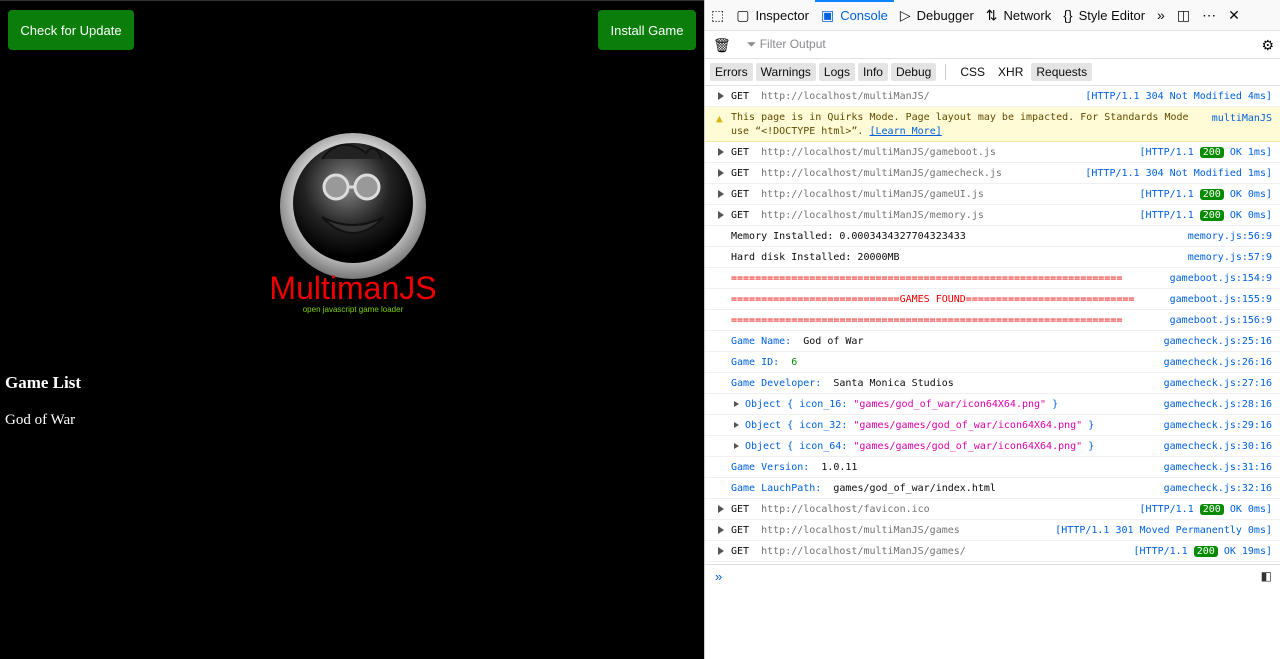  Describe the element at coordinates (872, 194) in the screenshot. I see `request-url: http://localhost/multiManJS/gameUI.js` at that location.